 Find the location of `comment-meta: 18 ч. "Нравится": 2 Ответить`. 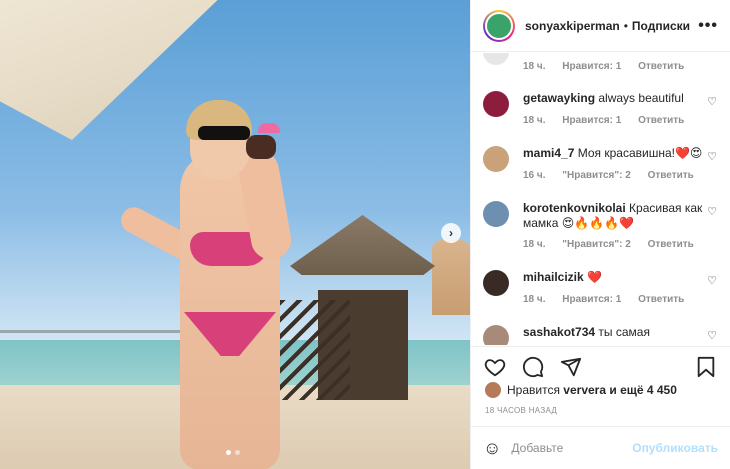

comment-meta: 18 ч. "Нравится": 2 Ответить is located at coordinates (615, 244).